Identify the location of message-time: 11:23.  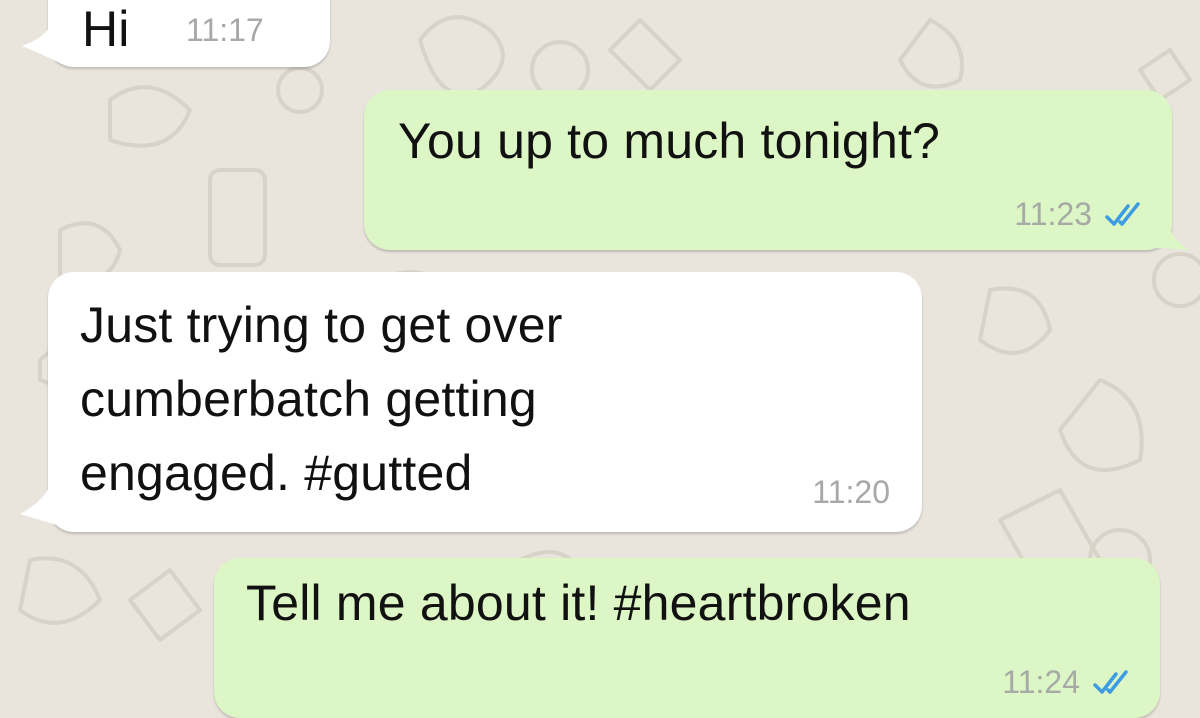
(1053, 214).